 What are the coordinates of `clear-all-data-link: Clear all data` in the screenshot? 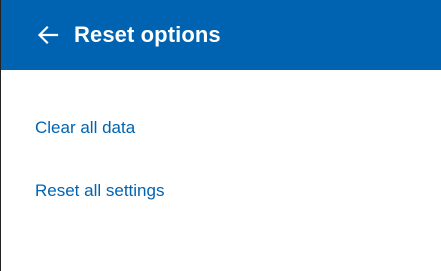 It's located at (238, 128).